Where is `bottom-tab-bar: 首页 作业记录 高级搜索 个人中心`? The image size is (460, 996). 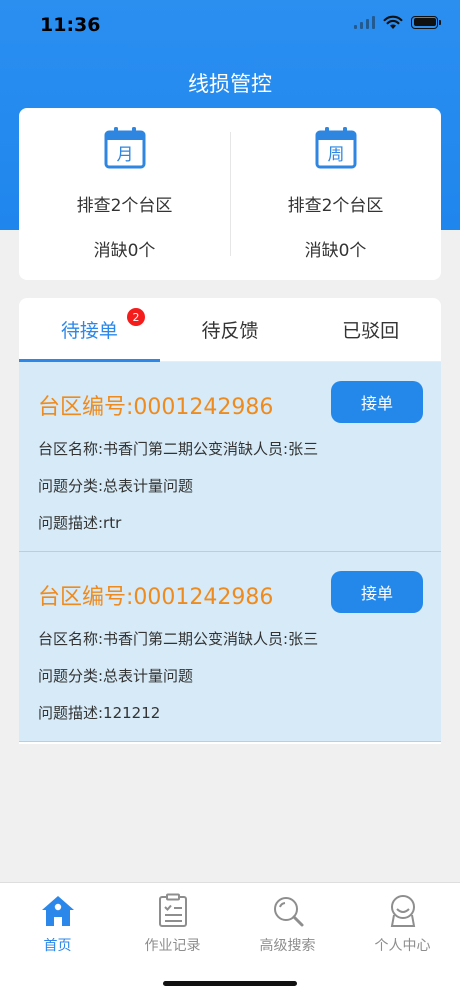
bottom-tab-bar: 首页 作业记录 高级搜索 个人中心 is located at coordinates (230, 939).